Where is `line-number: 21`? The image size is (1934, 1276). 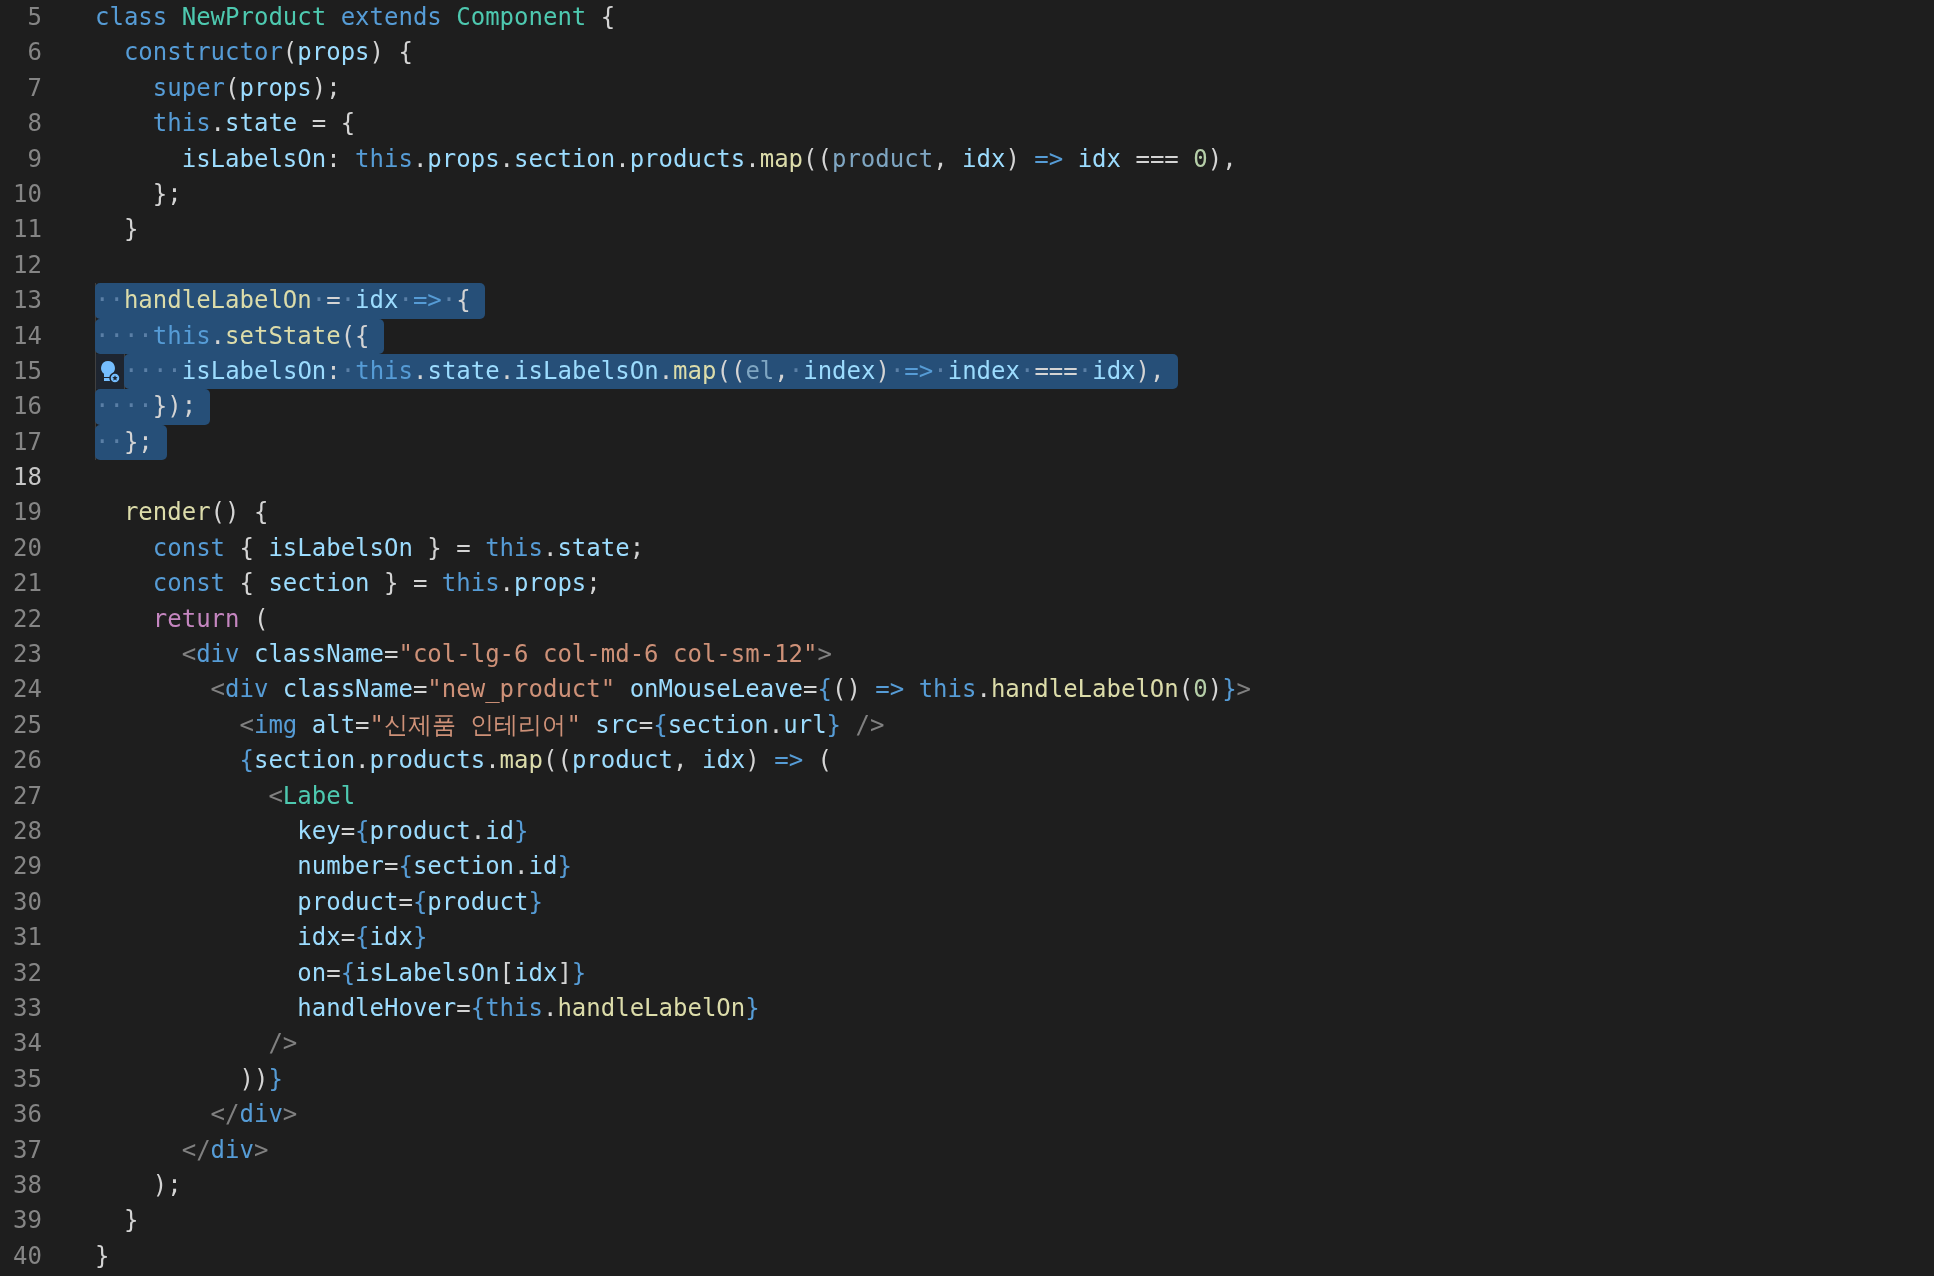
line-number: 21 is located at coordinates (27, 584).